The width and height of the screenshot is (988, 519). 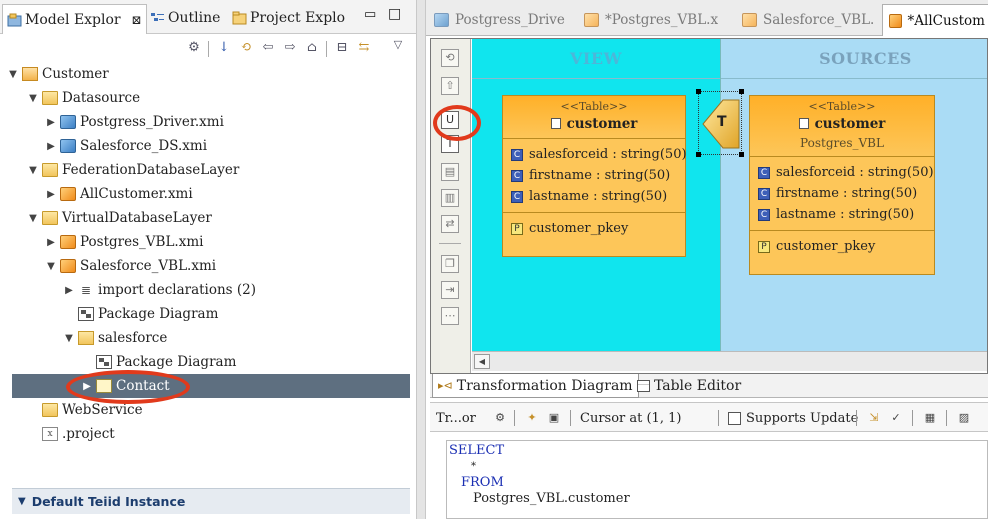 I want to click on source-model-icon, so click(x=68, y=146).